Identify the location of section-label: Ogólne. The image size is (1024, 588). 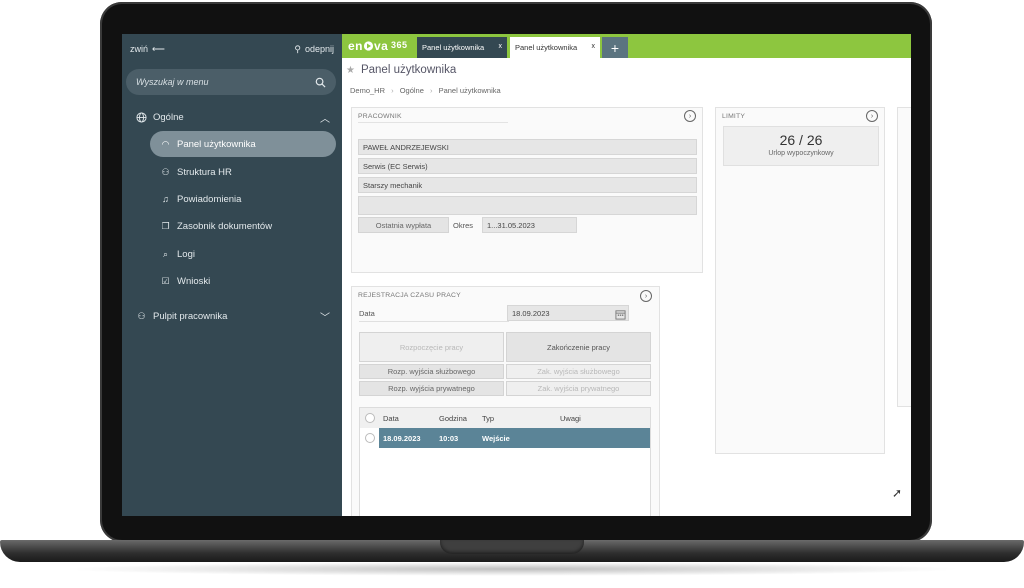
(168, 117).